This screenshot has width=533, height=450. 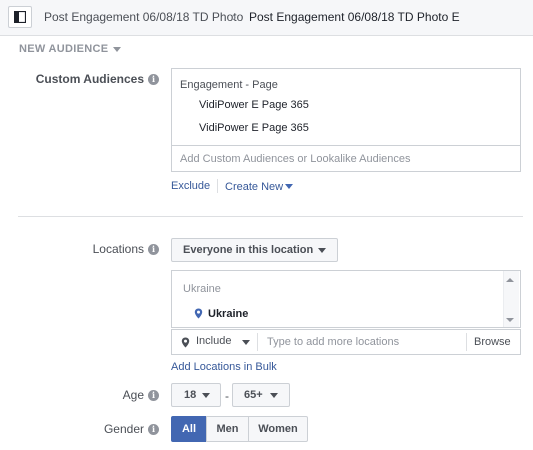 I want to click on age-min-dropdown: 18, so click(x=196, y=395).